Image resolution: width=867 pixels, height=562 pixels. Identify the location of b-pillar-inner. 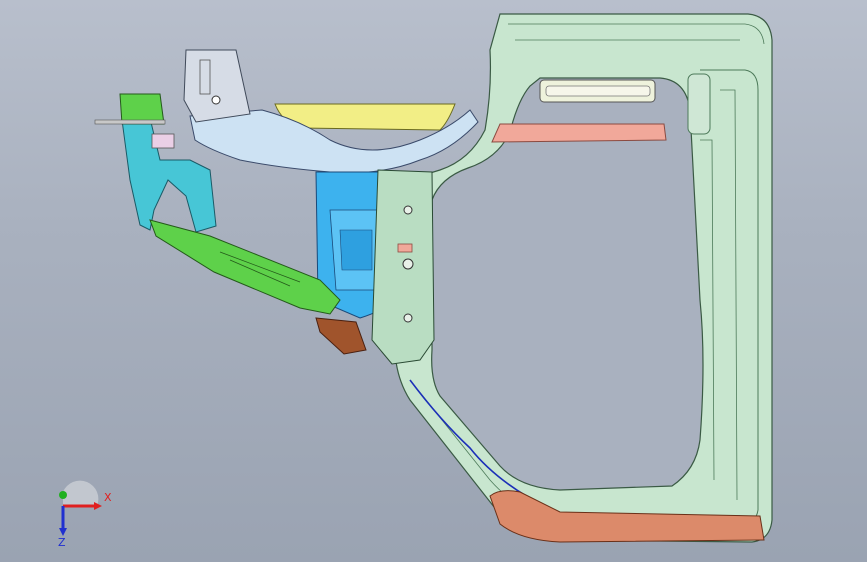
(403, 267).